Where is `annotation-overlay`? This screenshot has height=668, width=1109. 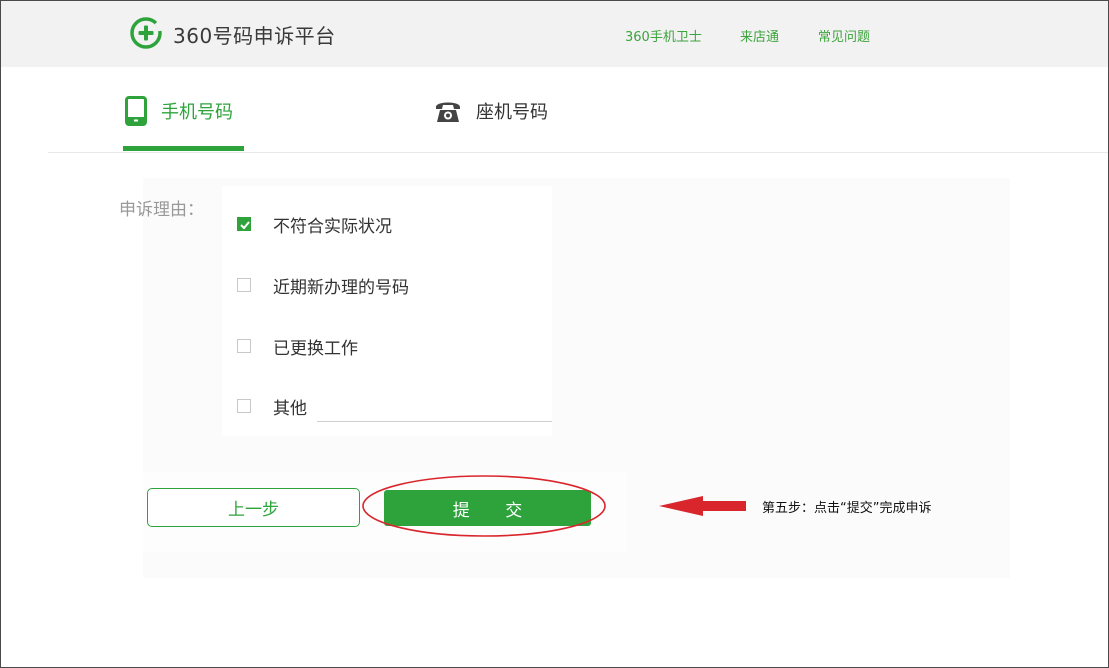 annotation-overlay is located at coordinates (554, 506).